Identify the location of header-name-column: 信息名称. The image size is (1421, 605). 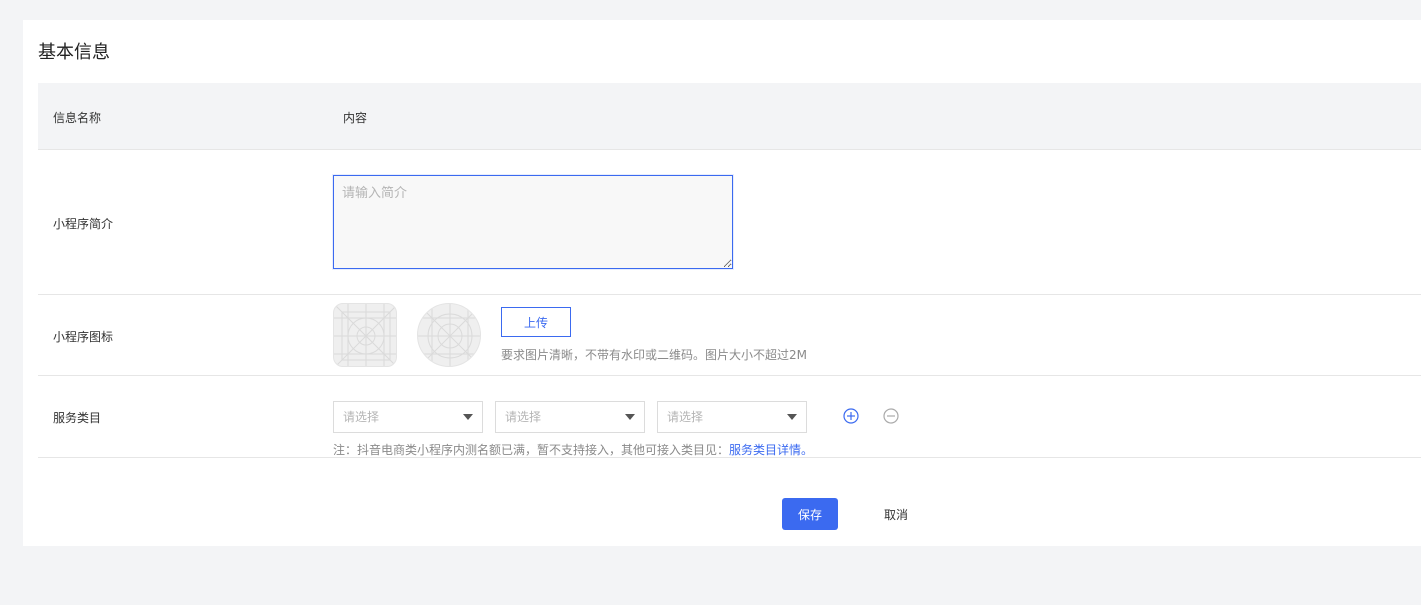
(77, 118).